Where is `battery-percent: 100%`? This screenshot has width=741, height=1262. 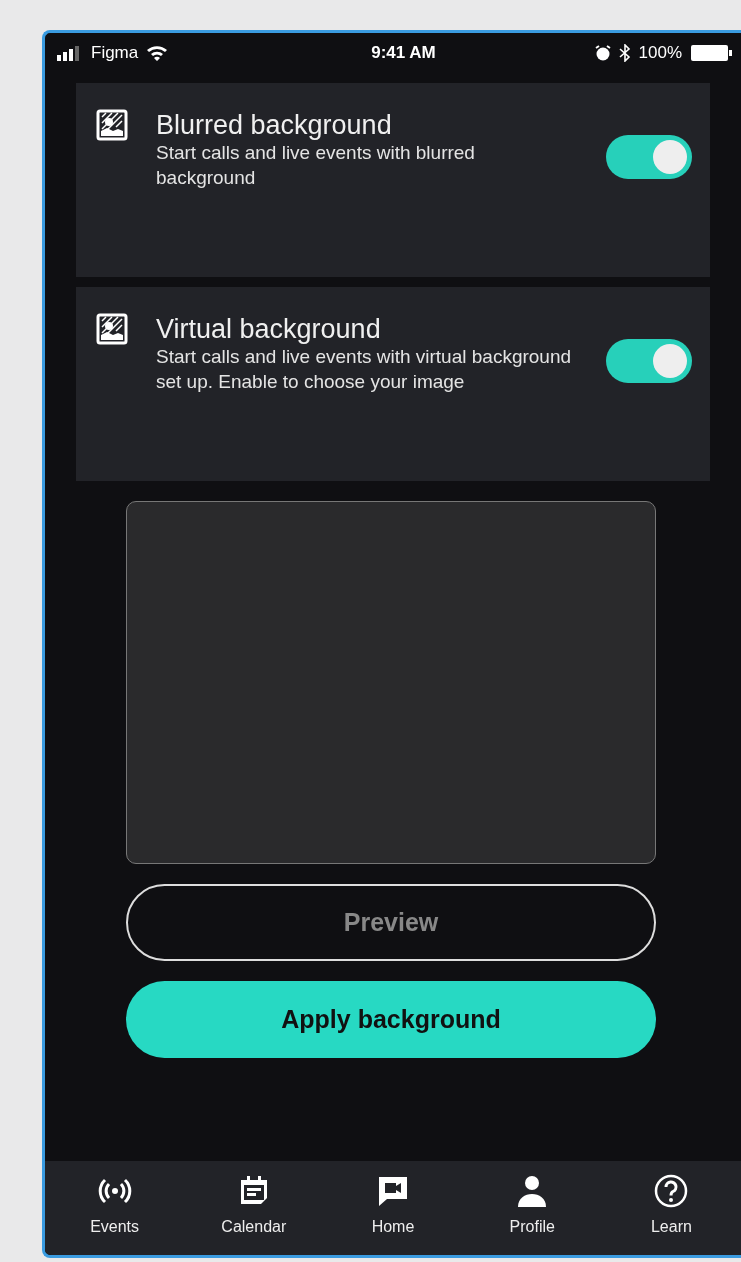
battery-percent: 100% is located at coordinates (660, 53).